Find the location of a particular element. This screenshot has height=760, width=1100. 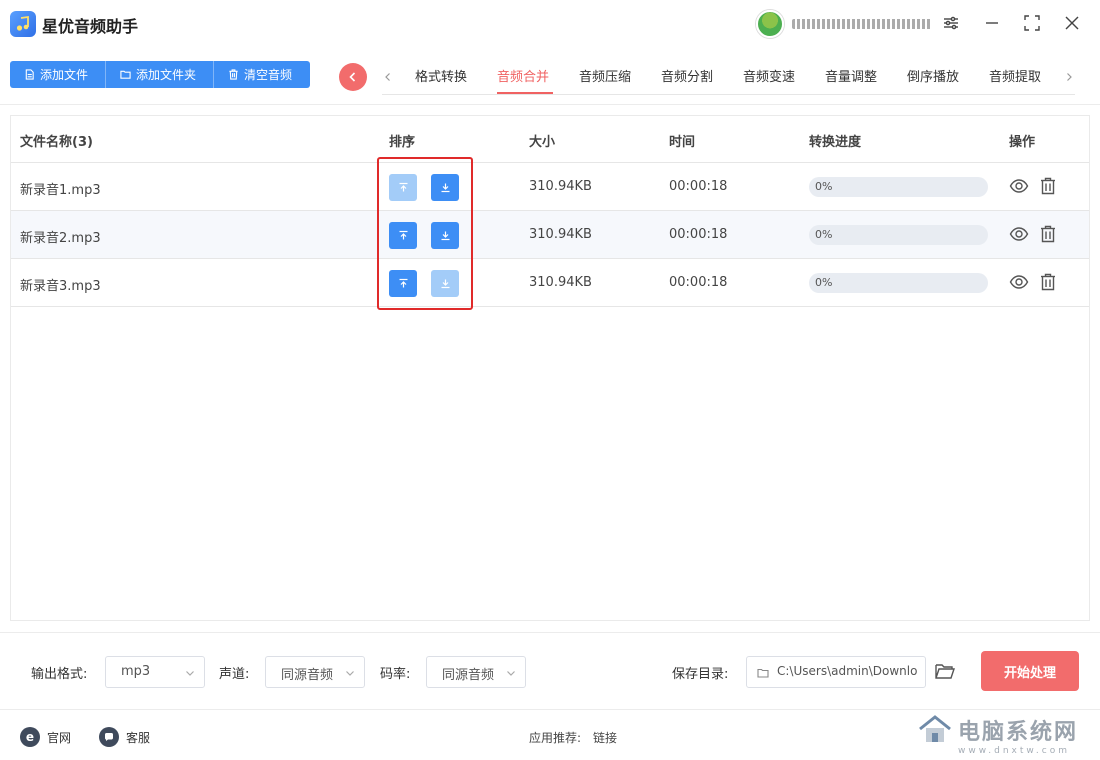

browser-e-icon: e is located at coordinates (30, 737).